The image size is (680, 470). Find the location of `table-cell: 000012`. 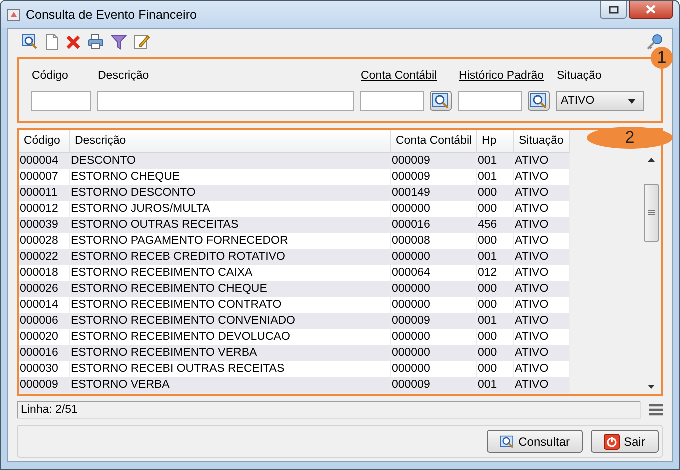

table-cell: 000012 is located at coordinates (44, 209).